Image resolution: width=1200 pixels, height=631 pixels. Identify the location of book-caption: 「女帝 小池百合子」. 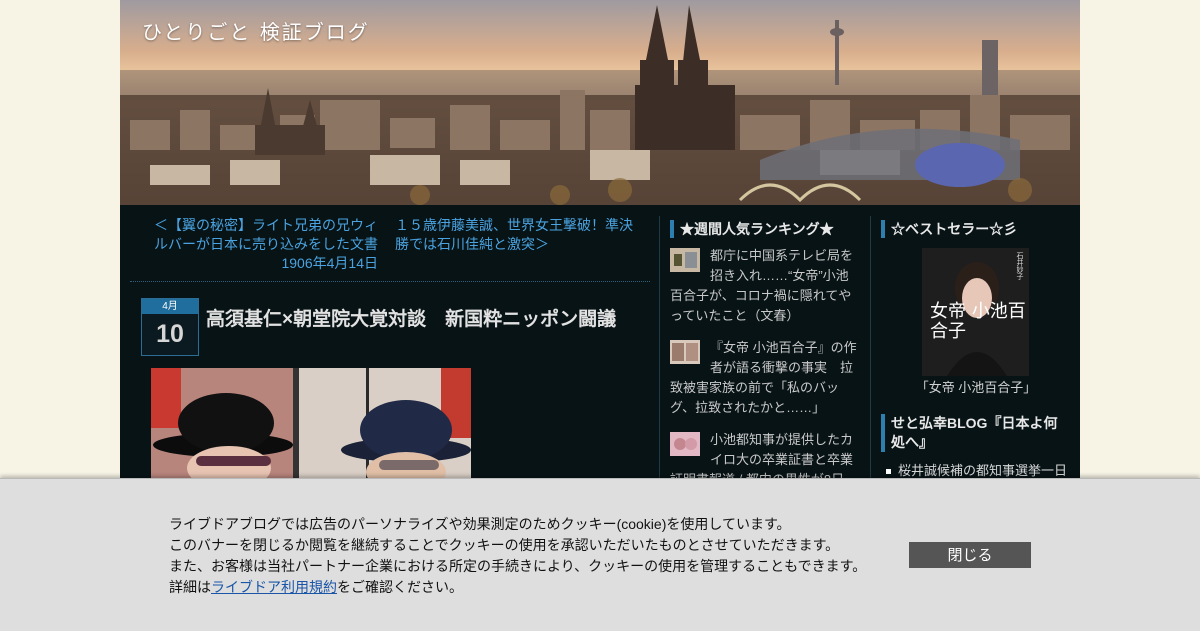
(976, 386).